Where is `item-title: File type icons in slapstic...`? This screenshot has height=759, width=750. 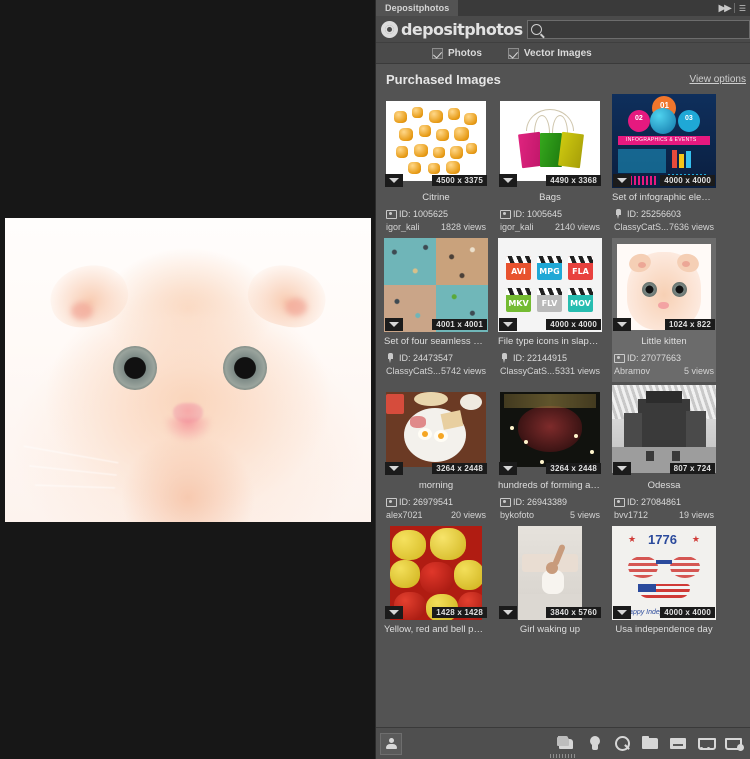 item-title: File type icons in slapstic... is located at coordinates (550, 341).